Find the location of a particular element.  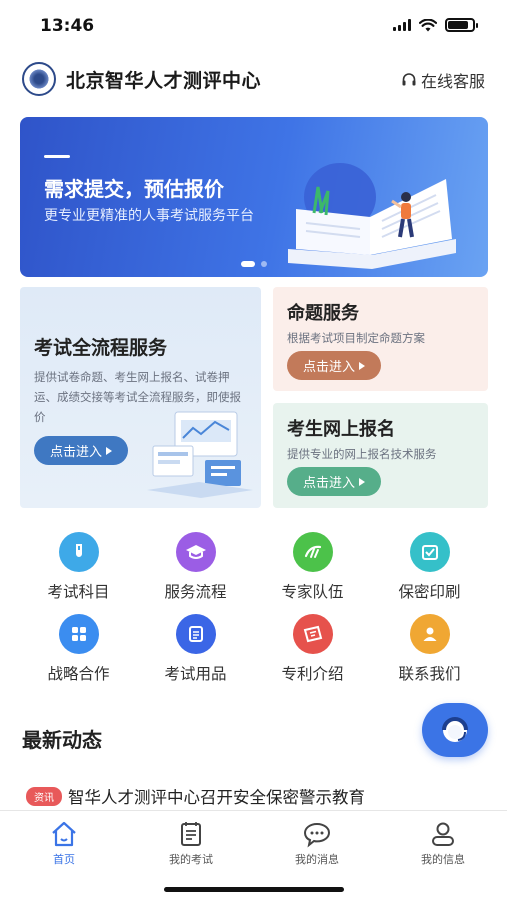

tab-home: 首页 is located at coordinates (64, 843).